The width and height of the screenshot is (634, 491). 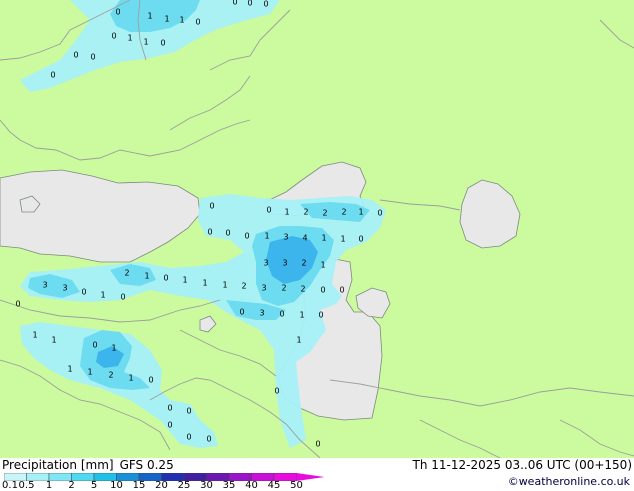 I want to click on color-scale, so click(x=164, y=477).